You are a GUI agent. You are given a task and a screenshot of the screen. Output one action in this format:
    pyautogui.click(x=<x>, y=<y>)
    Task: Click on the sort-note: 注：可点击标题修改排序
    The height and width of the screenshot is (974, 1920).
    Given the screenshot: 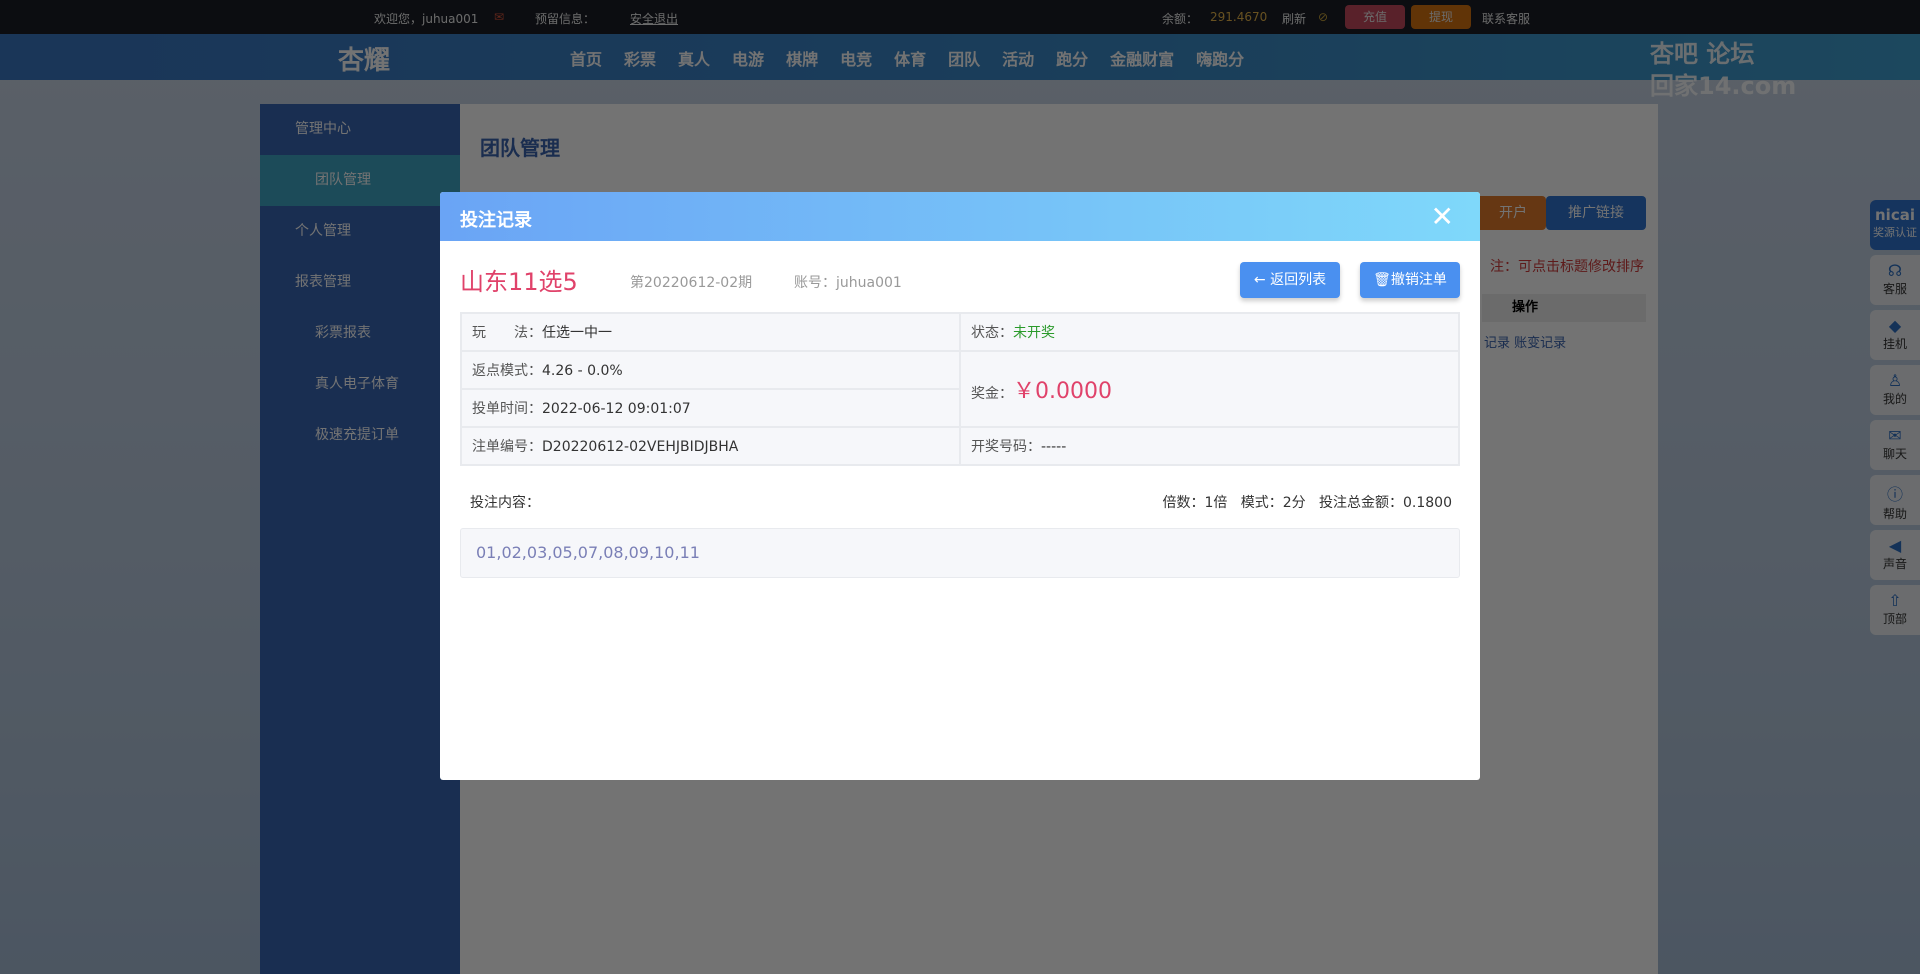 What is the action you would take?
    pyautogui.click(x=1567, y=267)
    